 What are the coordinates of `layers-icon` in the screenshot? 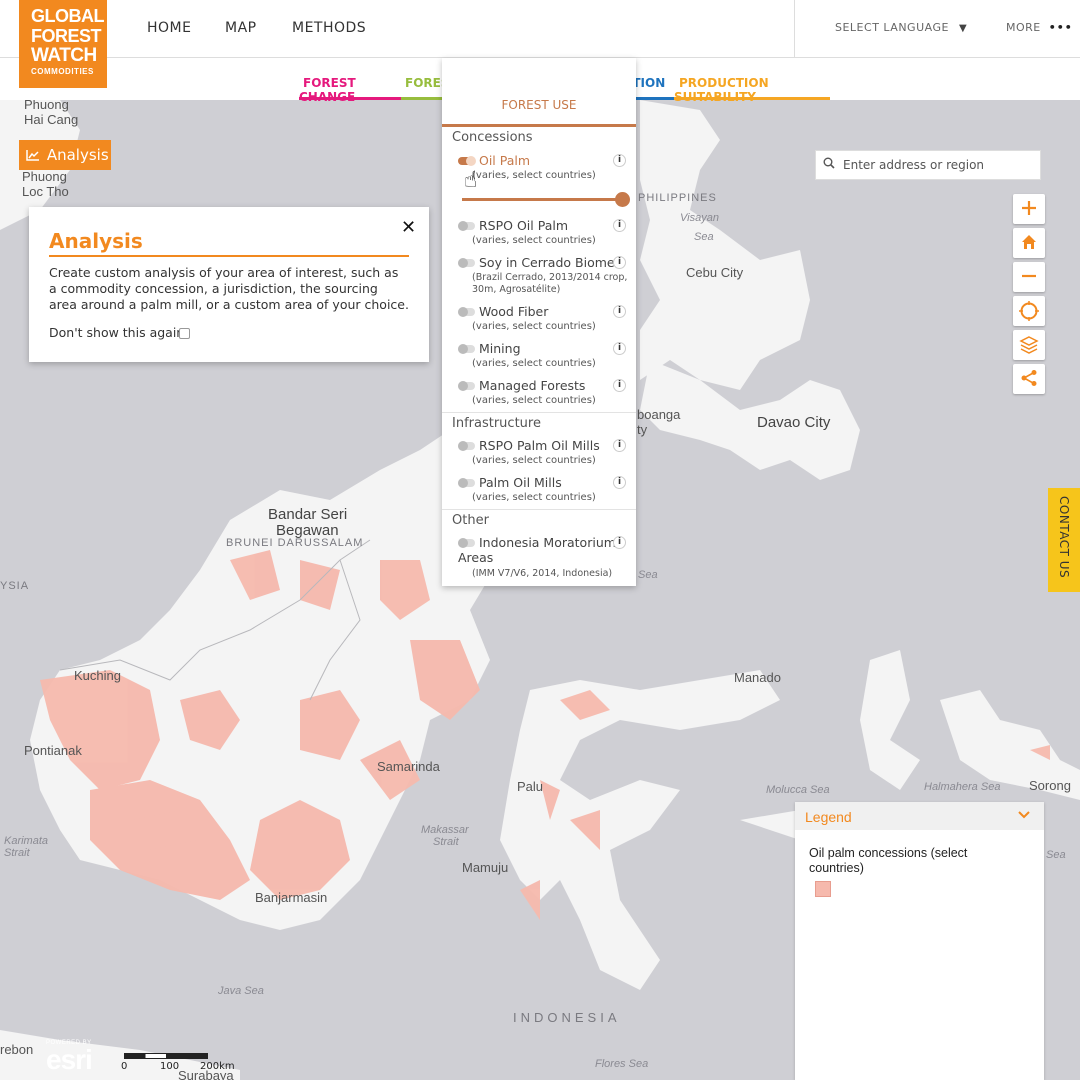 It's located at (1029, 345).